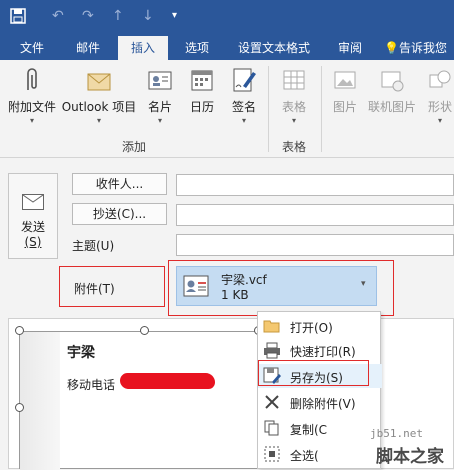 This screenshot has width=454, height=470. What do you see at coordinates (315, 185) in the screenshot?
I see `to-field` at bounding box center [315, 185].